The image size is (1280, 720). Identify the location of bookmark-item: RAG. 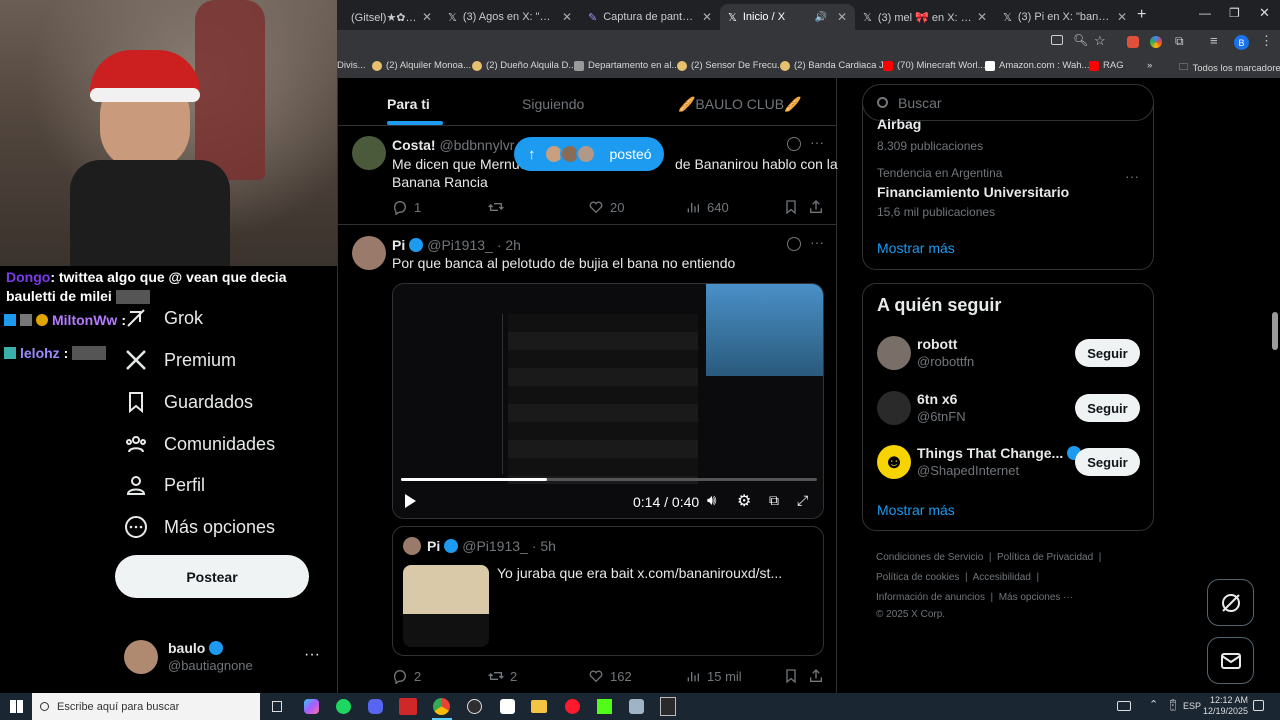
(1106, 65).